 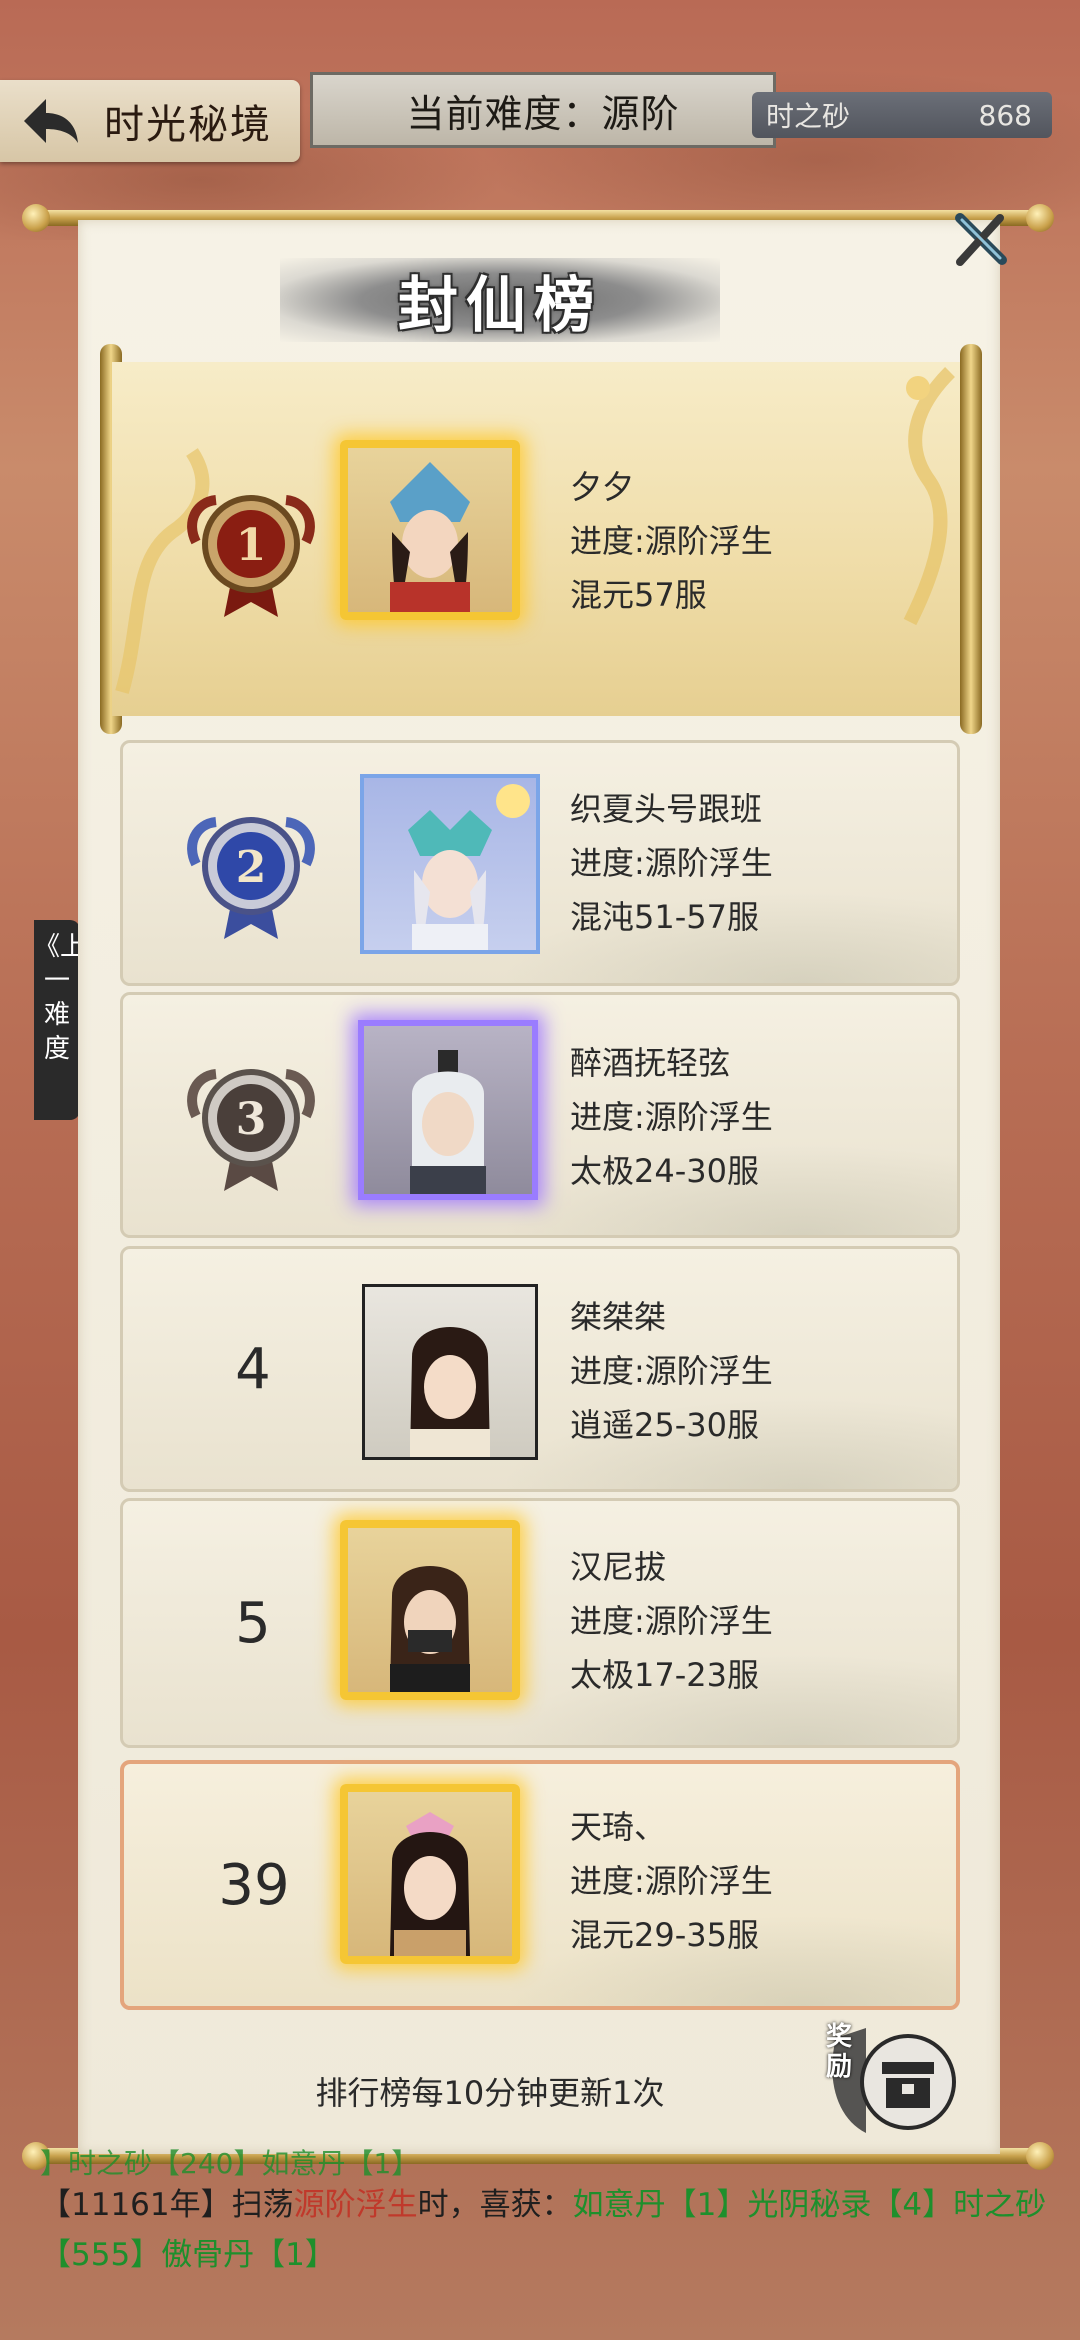 I want to click on panel-title-banner: 封仙榜, so click(x=500, y=300).